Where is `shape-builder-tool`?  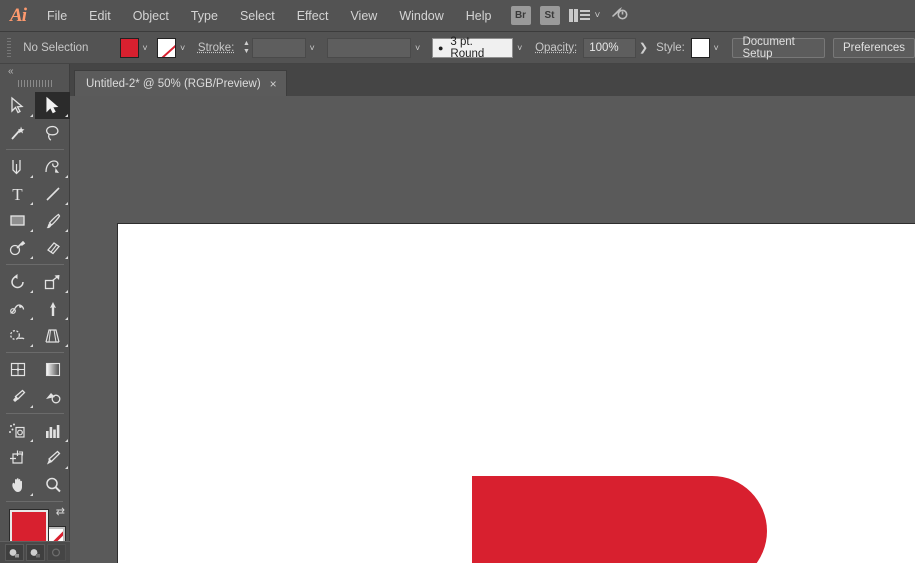 shape-builder-tool is located at coordinates (17, 335).